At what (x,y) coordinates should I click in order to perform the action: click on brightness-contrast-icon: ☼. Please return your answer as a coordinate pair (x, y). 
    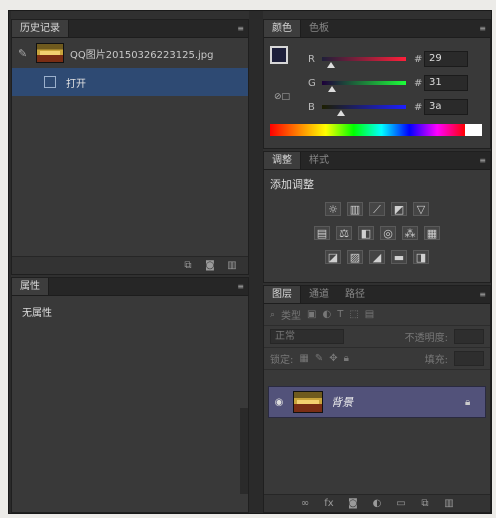
    Looking at the image, I should click on (333, 209).